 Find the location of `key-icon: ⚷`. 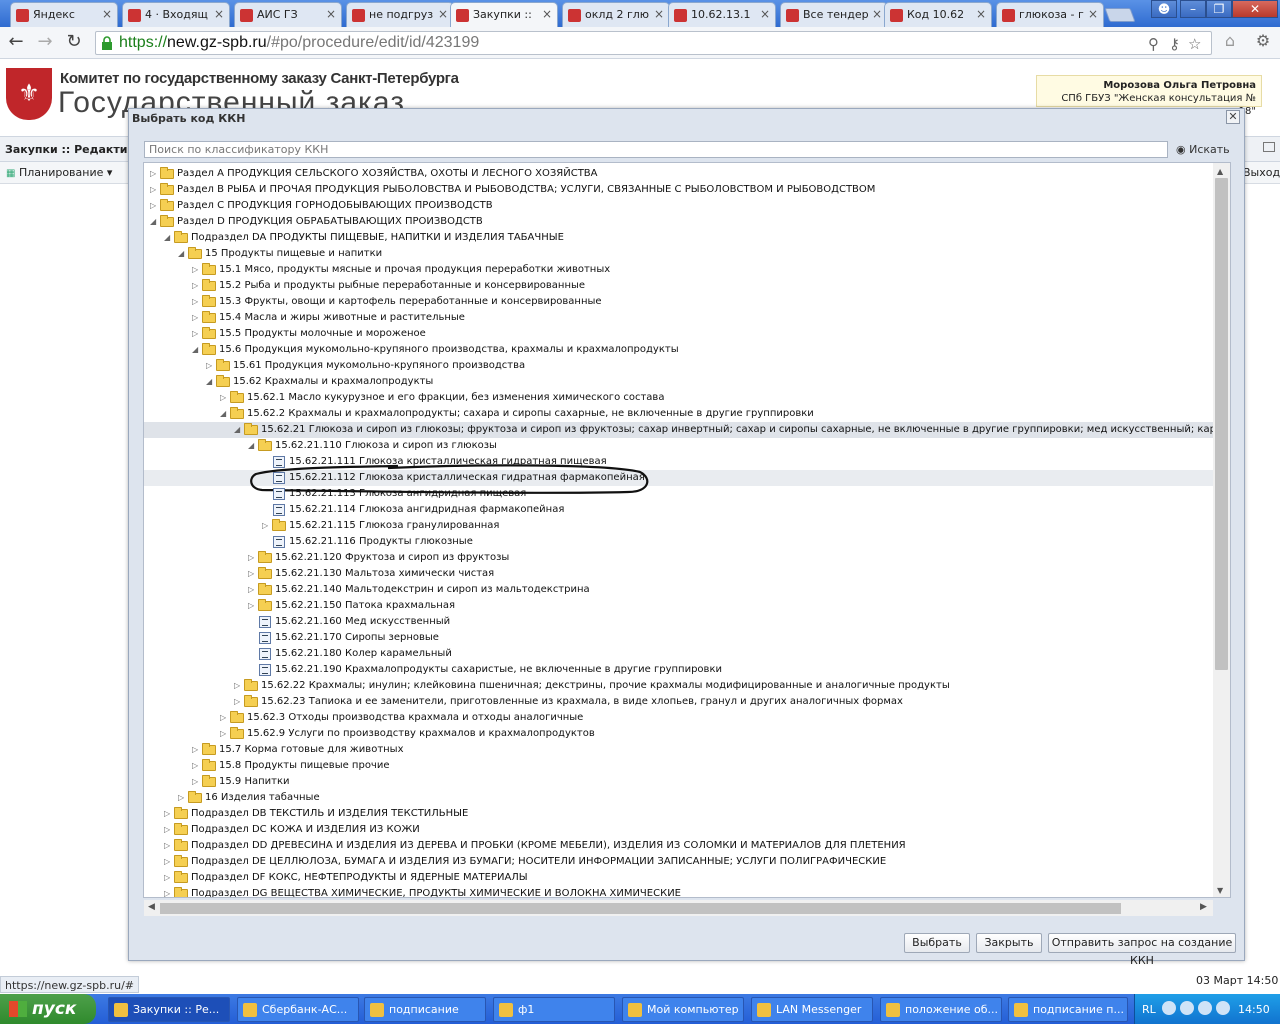

key-icon: ⚷ is located at coordinates (1174, 44).